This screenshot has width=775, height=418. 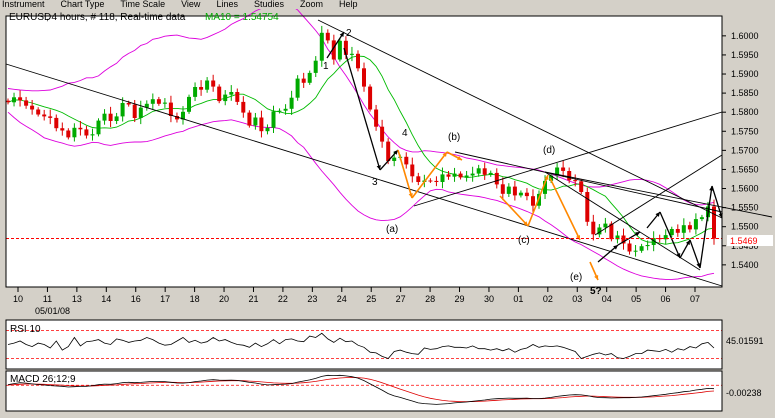 I want to click on time-tick-label: 27, so click(x=401, y=299).